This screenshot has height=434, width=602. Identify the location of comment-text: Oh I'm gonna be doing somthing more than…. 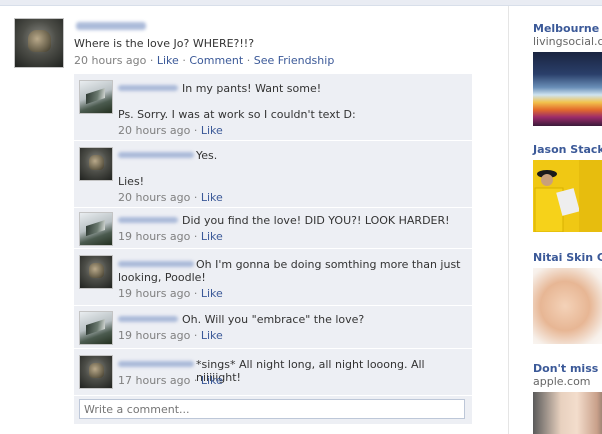
(328, 264).